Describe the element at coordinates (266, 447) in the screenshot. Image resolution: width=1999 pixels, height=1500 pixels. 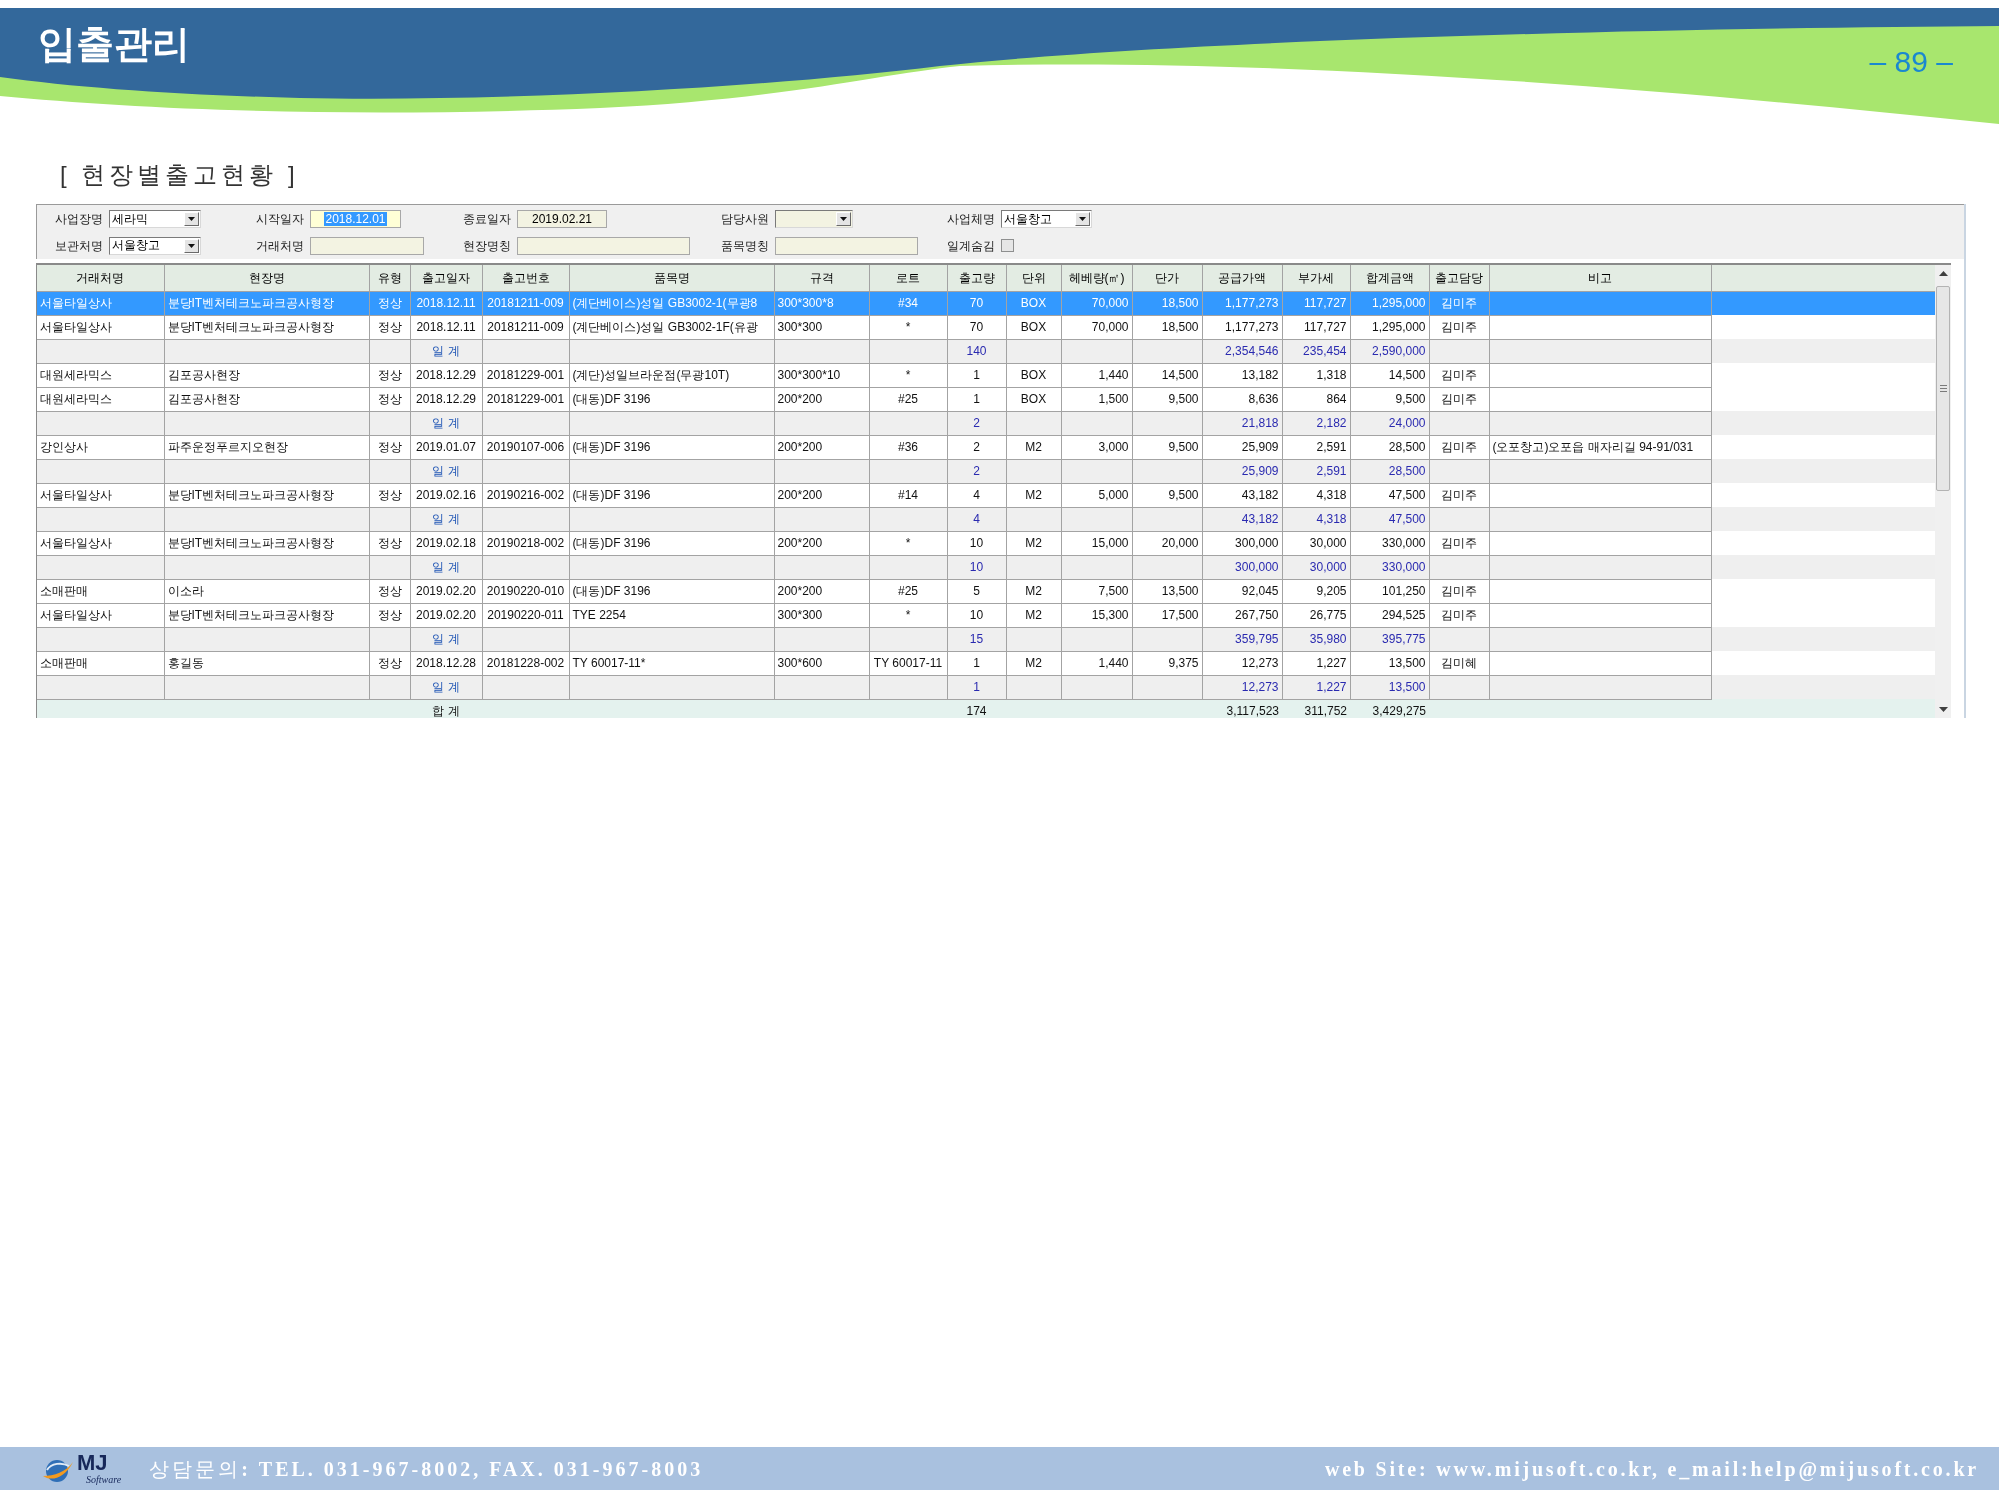
I see `table-cell: 파주운정푸르지오현장` at that location.